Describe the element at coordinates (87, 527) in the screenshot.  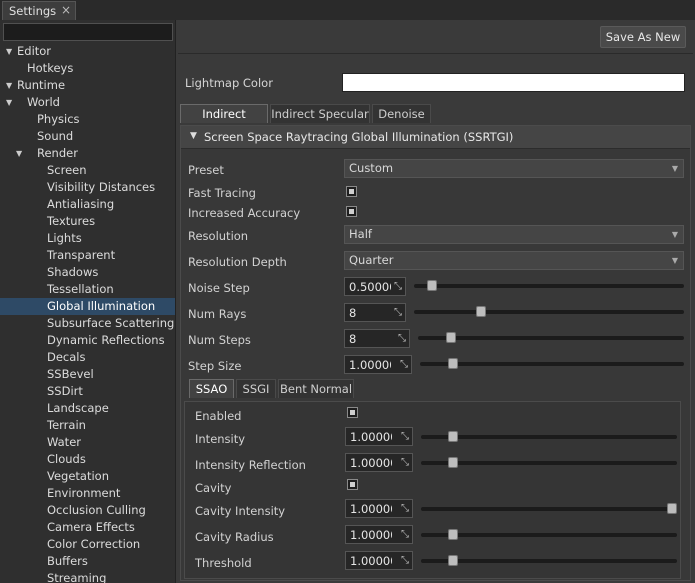
I see `tree-item-camera-effects: Camera Effects` at that location.